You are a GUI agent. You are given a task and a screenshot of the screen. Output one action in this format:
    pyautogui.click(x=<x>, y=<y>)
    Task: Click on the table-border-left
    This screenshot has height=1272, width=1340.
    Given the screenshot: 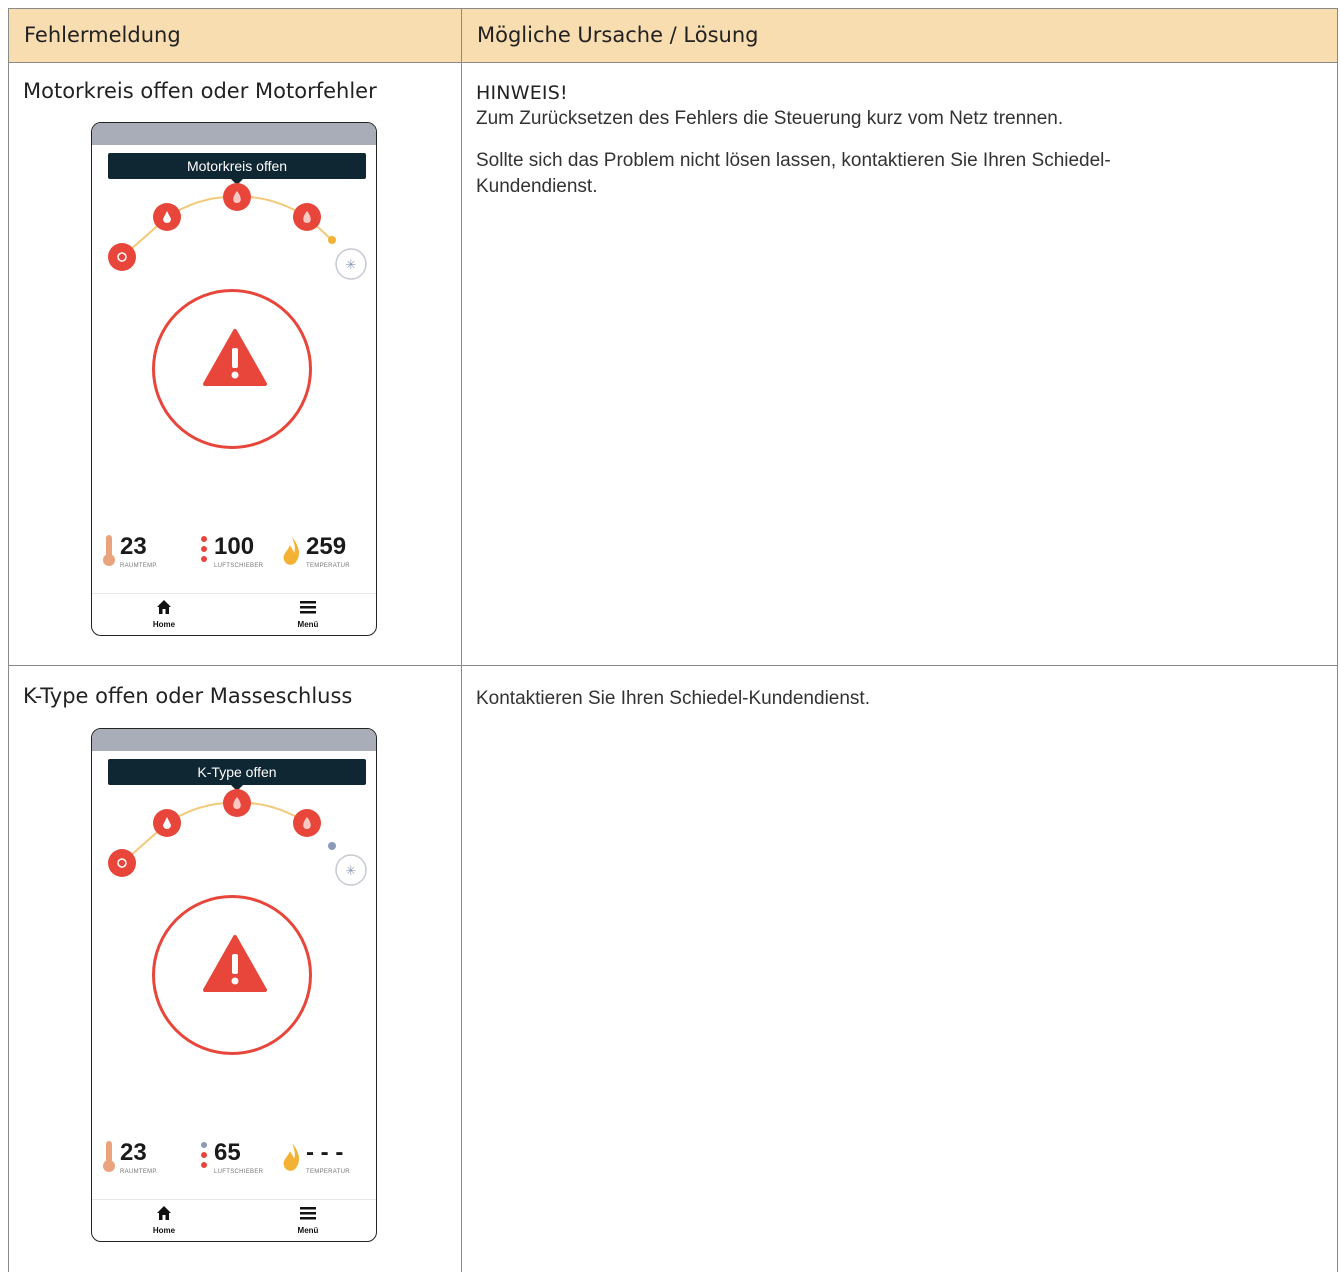 What is the action you would take?
    pyautogui.click(x=8, y=640)
    